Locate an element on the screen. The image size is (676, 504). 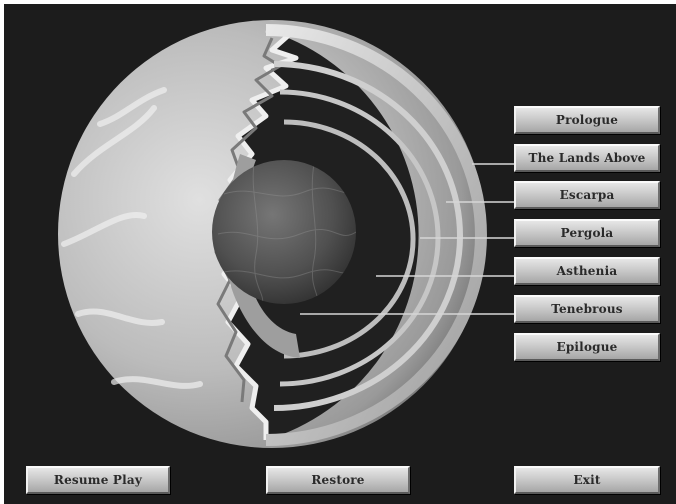
chapter-escarpa-button: Escarpa is located at coordinates (587, 195).